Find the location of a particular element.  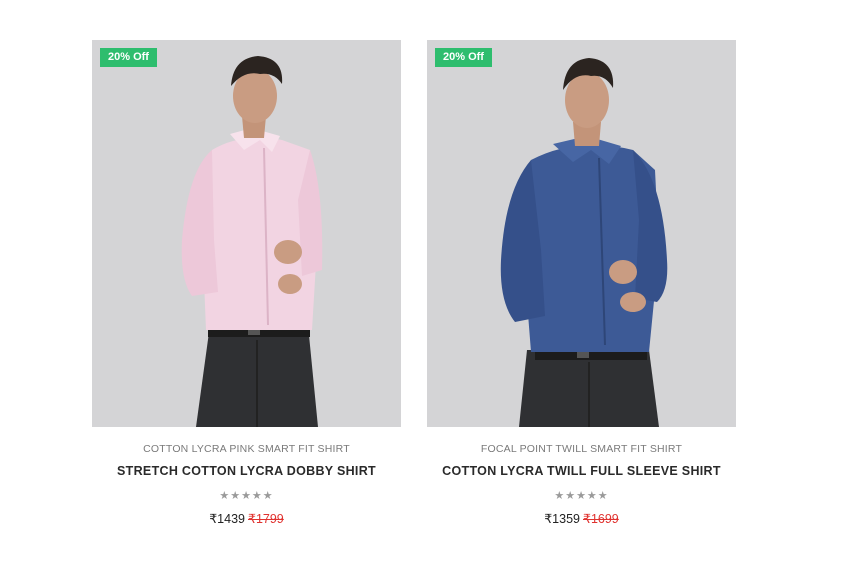

current-price: ₹1359 is located at coordinates (562, 519).